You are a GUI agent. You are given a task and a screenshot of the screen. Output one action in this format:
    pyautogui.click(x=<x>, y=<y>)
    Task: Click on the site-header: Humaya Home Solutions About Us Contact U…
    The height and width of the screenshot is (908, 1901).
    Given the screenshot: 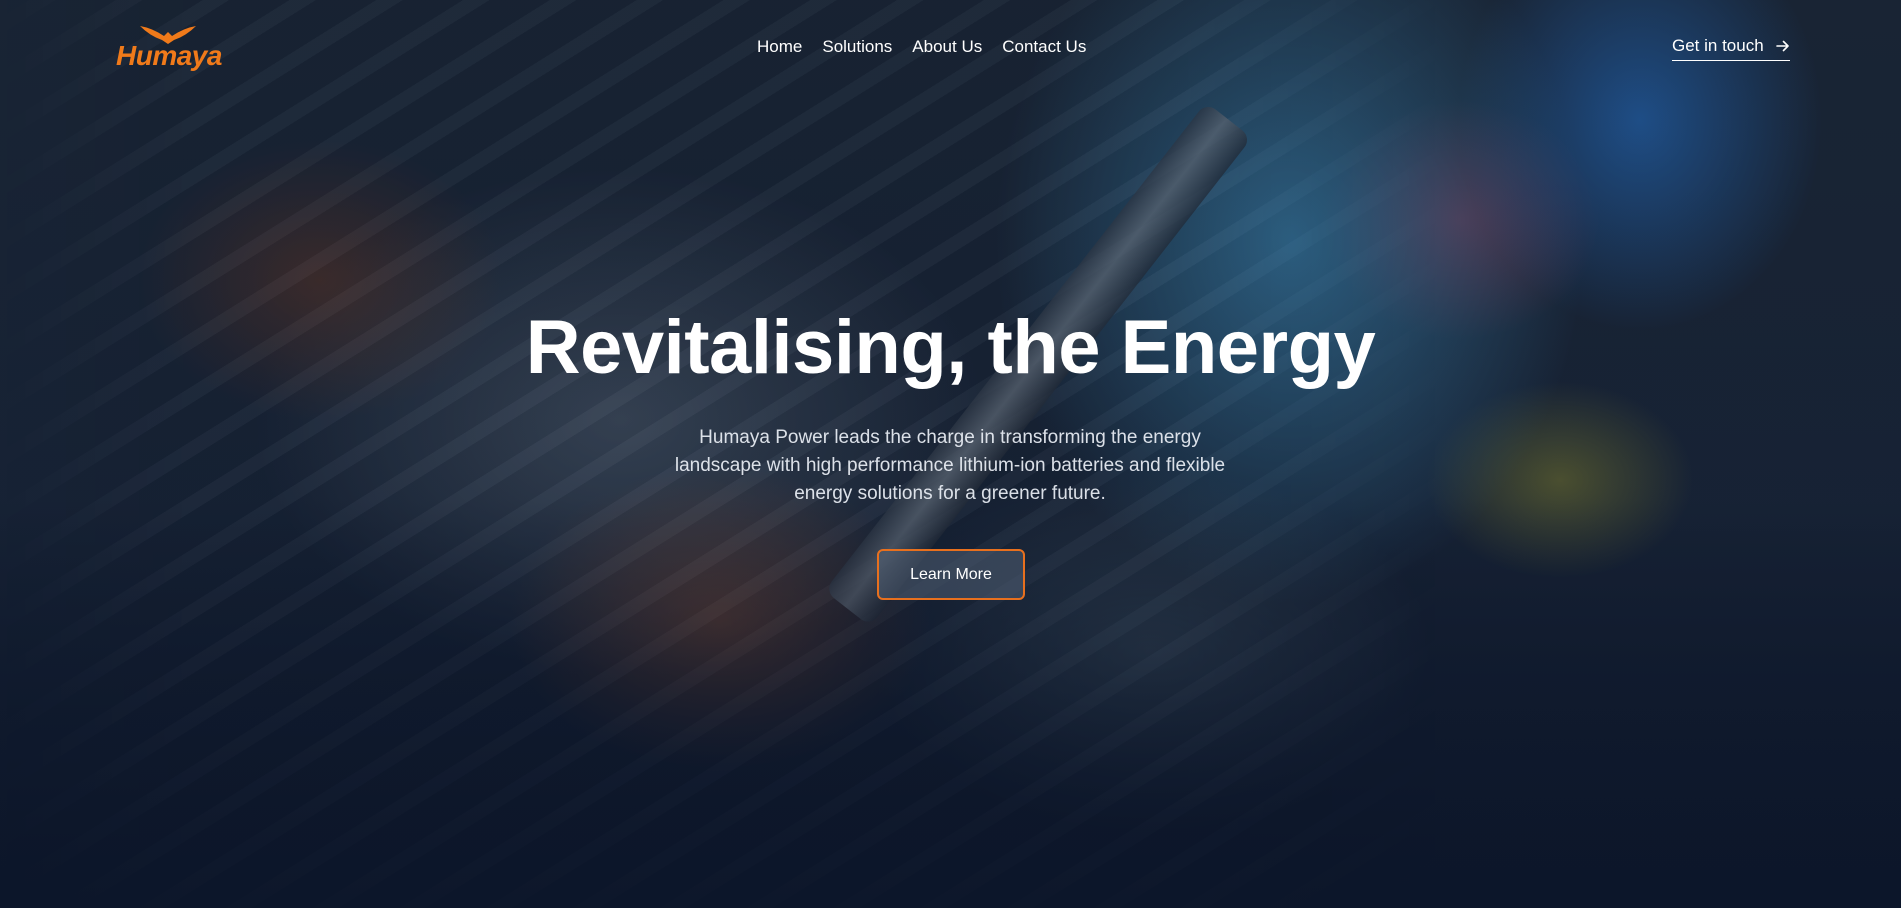 What is the action you would take?
    pyautogui.click(x=950, y=48)
    